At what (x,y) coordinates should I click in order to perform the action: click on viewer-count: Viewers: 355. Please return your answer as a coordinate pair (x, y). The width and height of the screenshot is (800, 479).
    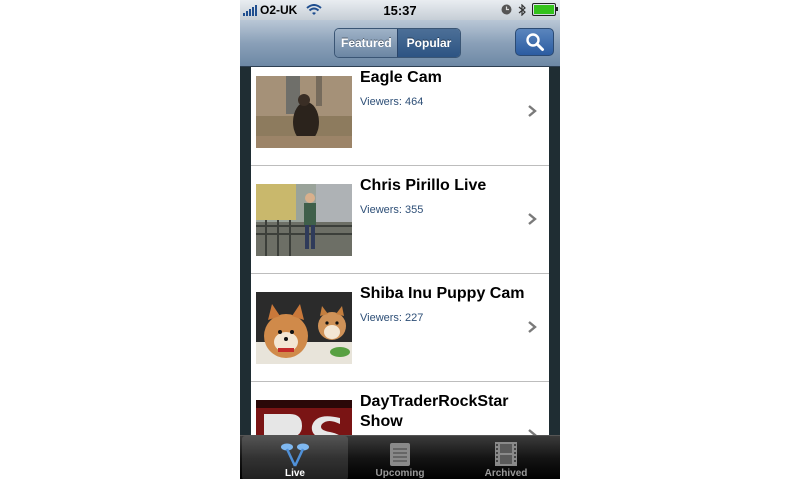
    Looking at the image, I should click on (392, 210).